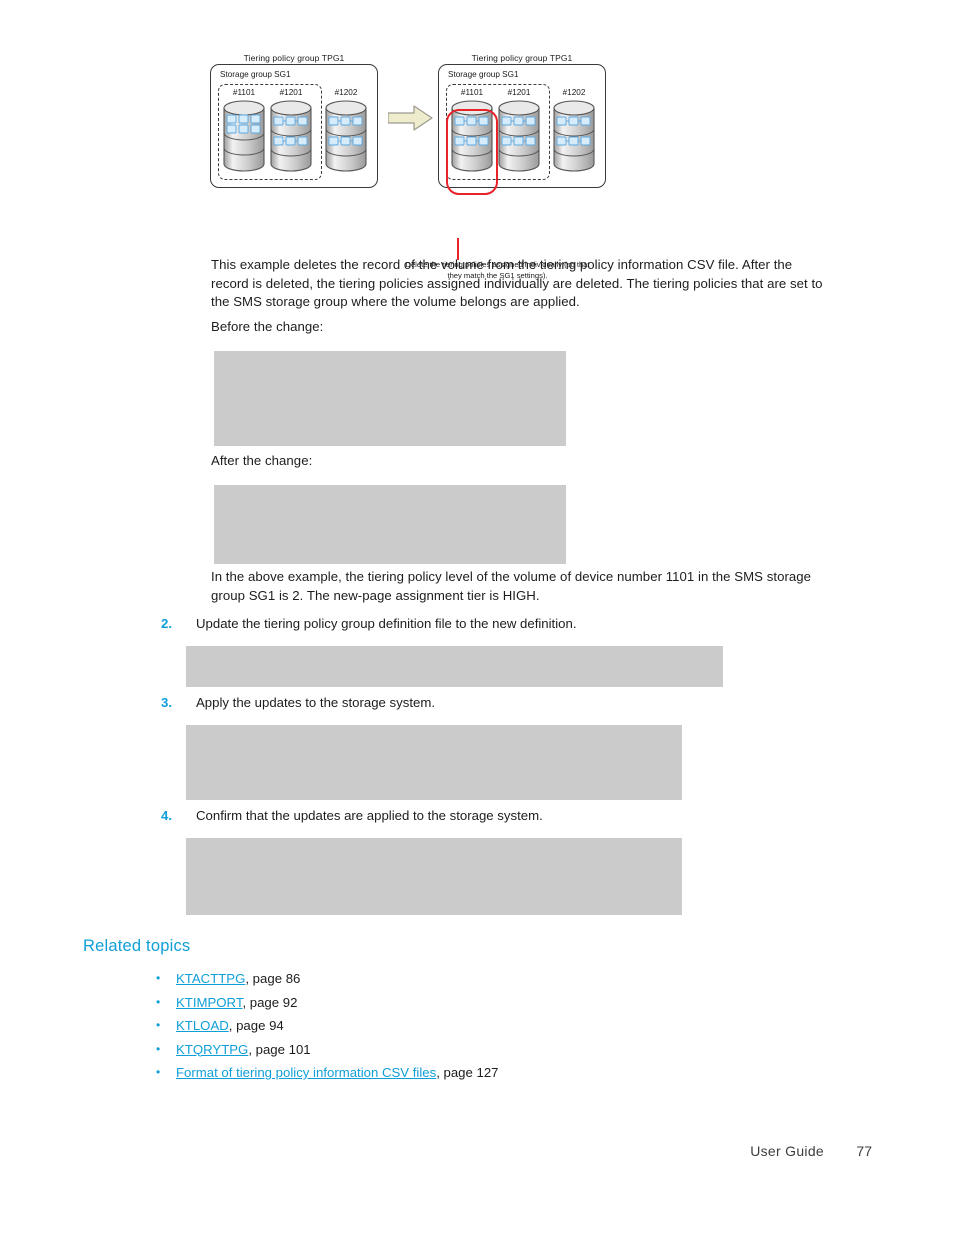 This screenshot has width=954, height=1235. Describe the element at coordinates (166, 815) in the screenshot. I see `step-number: 4.` at that location.